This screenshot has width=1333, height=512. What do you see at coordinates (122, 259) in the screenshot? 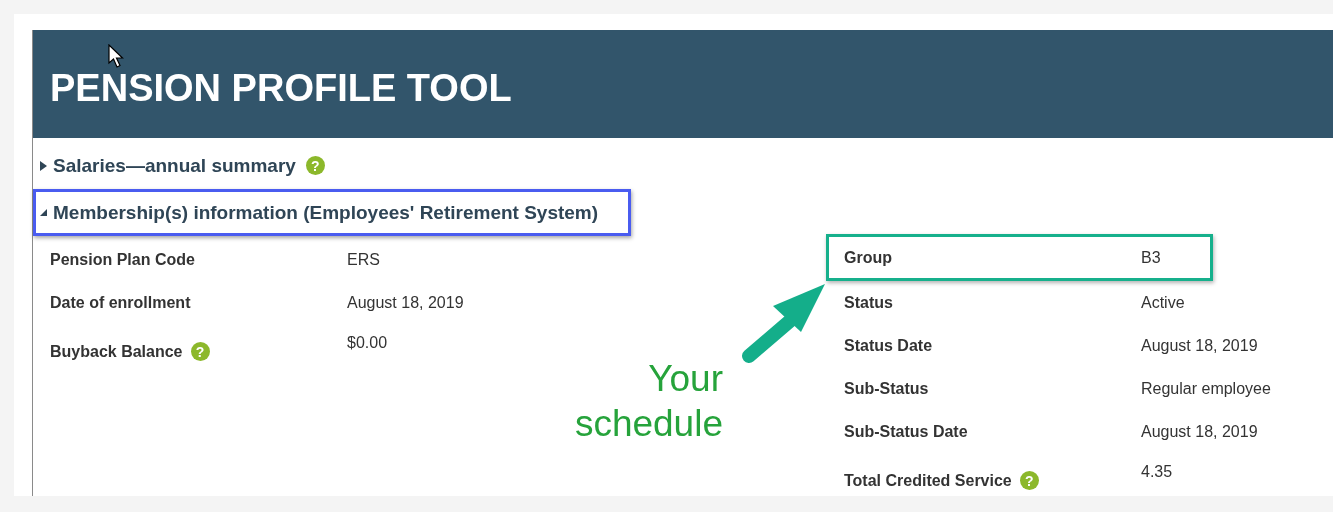
I see `field-label: Pension Plan Code` at bounding box center [122, 259].